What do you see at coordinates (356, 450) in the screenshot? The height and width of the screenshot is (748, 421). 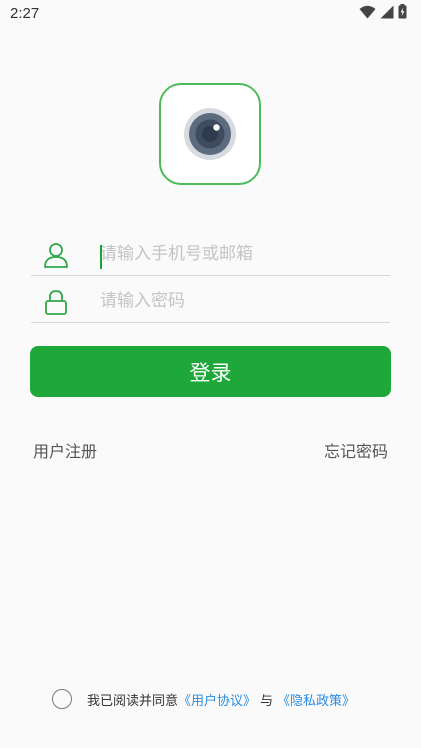 I see `forgot-password-link: 忘记密码` at bounding box center [356, 450].